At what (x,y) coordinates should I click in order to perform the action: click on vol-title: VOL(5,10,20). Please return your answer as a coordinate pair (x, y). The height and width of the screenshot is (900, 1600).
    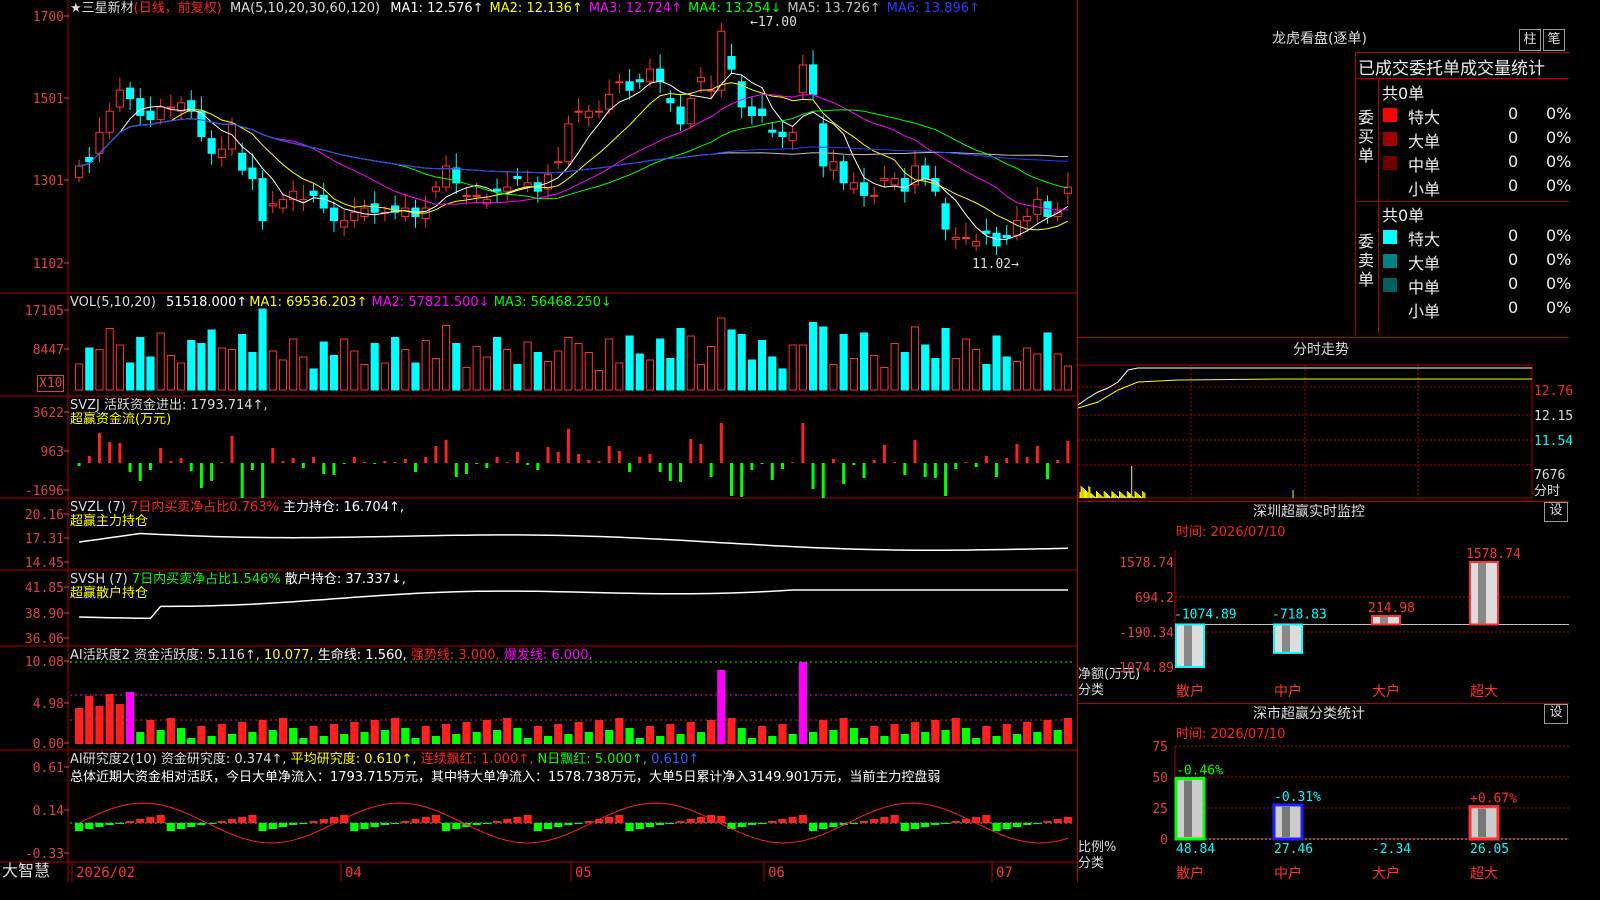
    Looking at the image, I should click on (113, 302).